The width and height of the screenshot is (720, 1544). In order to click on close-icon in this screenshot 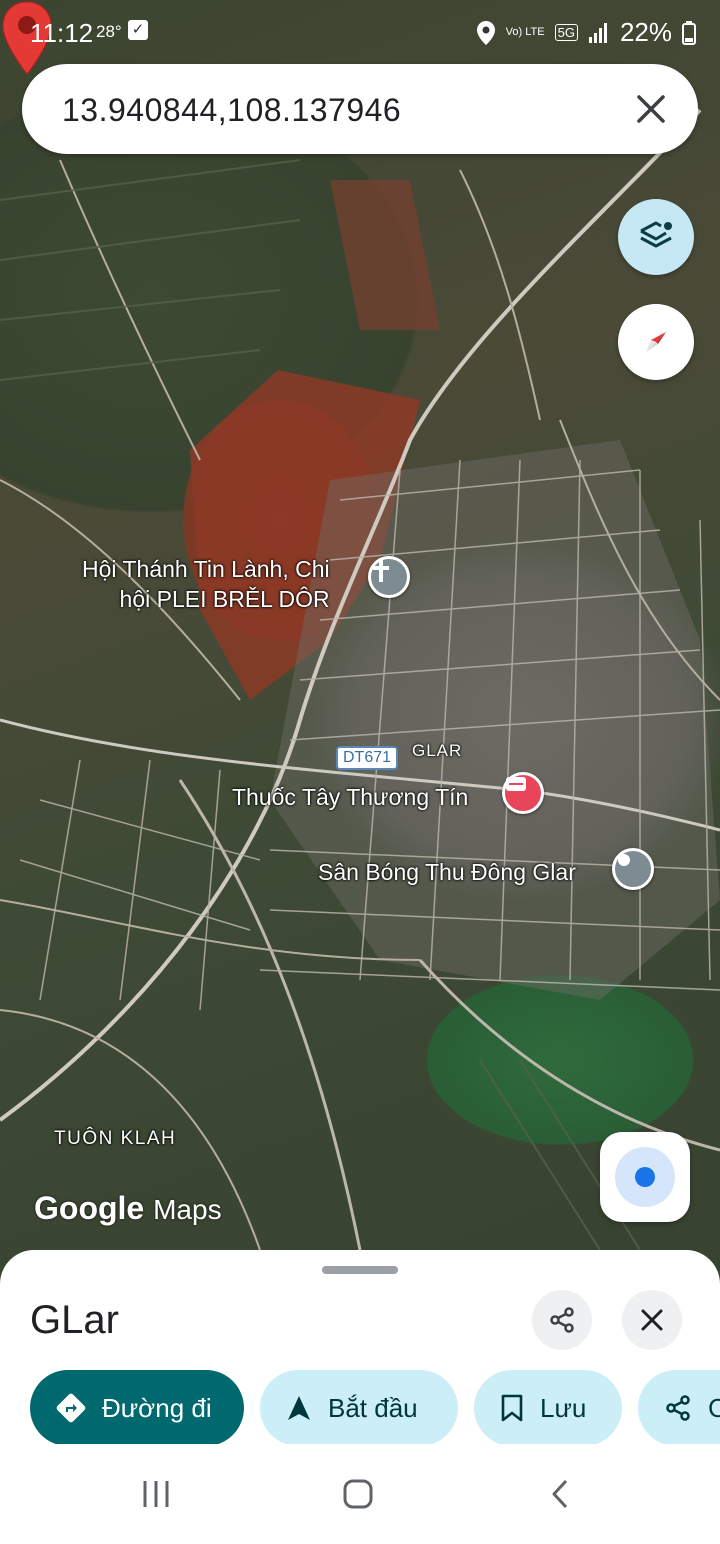, I will do `click(652, 1320)`.